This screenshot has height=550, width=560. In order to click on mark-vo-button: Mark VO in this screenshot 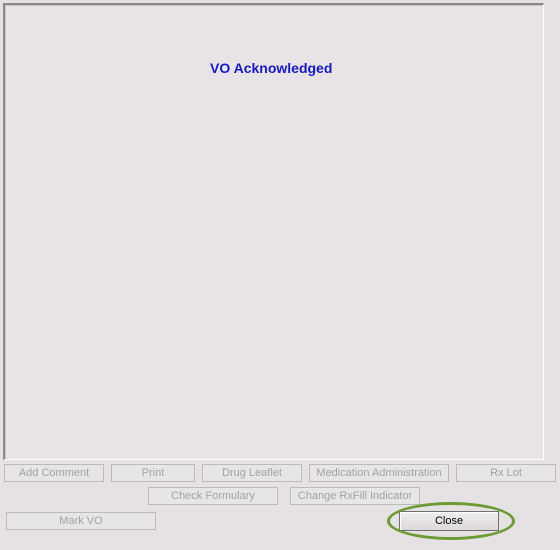, I will do `click(81, 521)`.